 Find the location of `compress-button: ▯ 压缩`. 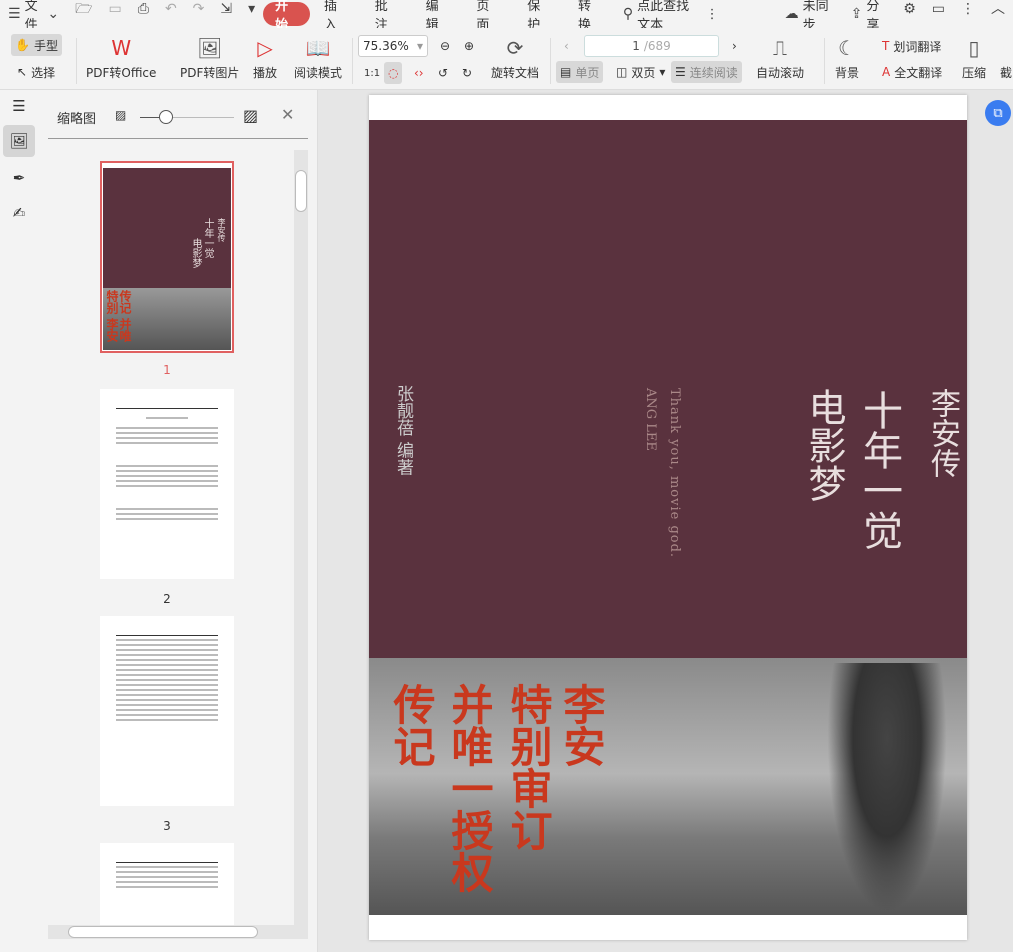

compress-button: ▯ 压缩 is located at coordinates (974, 56).